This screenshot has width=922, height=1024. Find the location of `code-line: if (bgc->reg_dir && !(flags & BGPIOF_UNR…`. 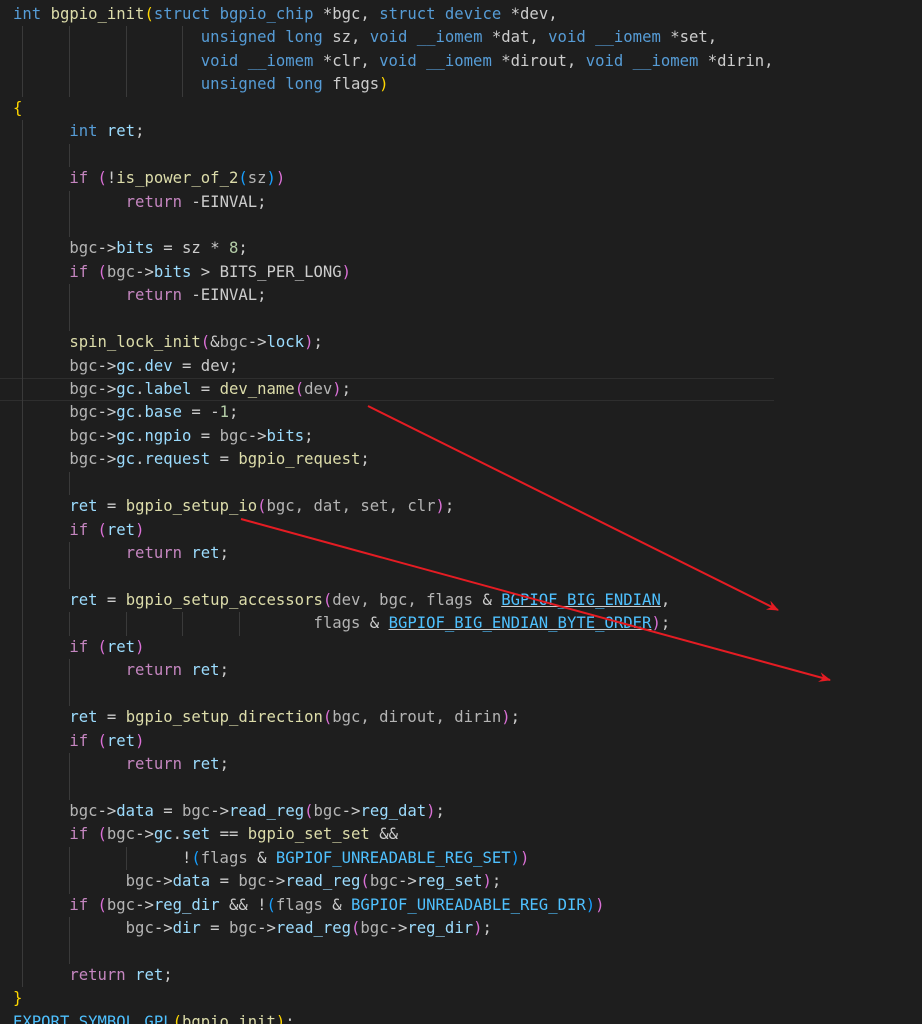

code-line: if (bgc->reg_dir && !(flags & BGPIOF_UNR… is located at coordinates (387, 905).